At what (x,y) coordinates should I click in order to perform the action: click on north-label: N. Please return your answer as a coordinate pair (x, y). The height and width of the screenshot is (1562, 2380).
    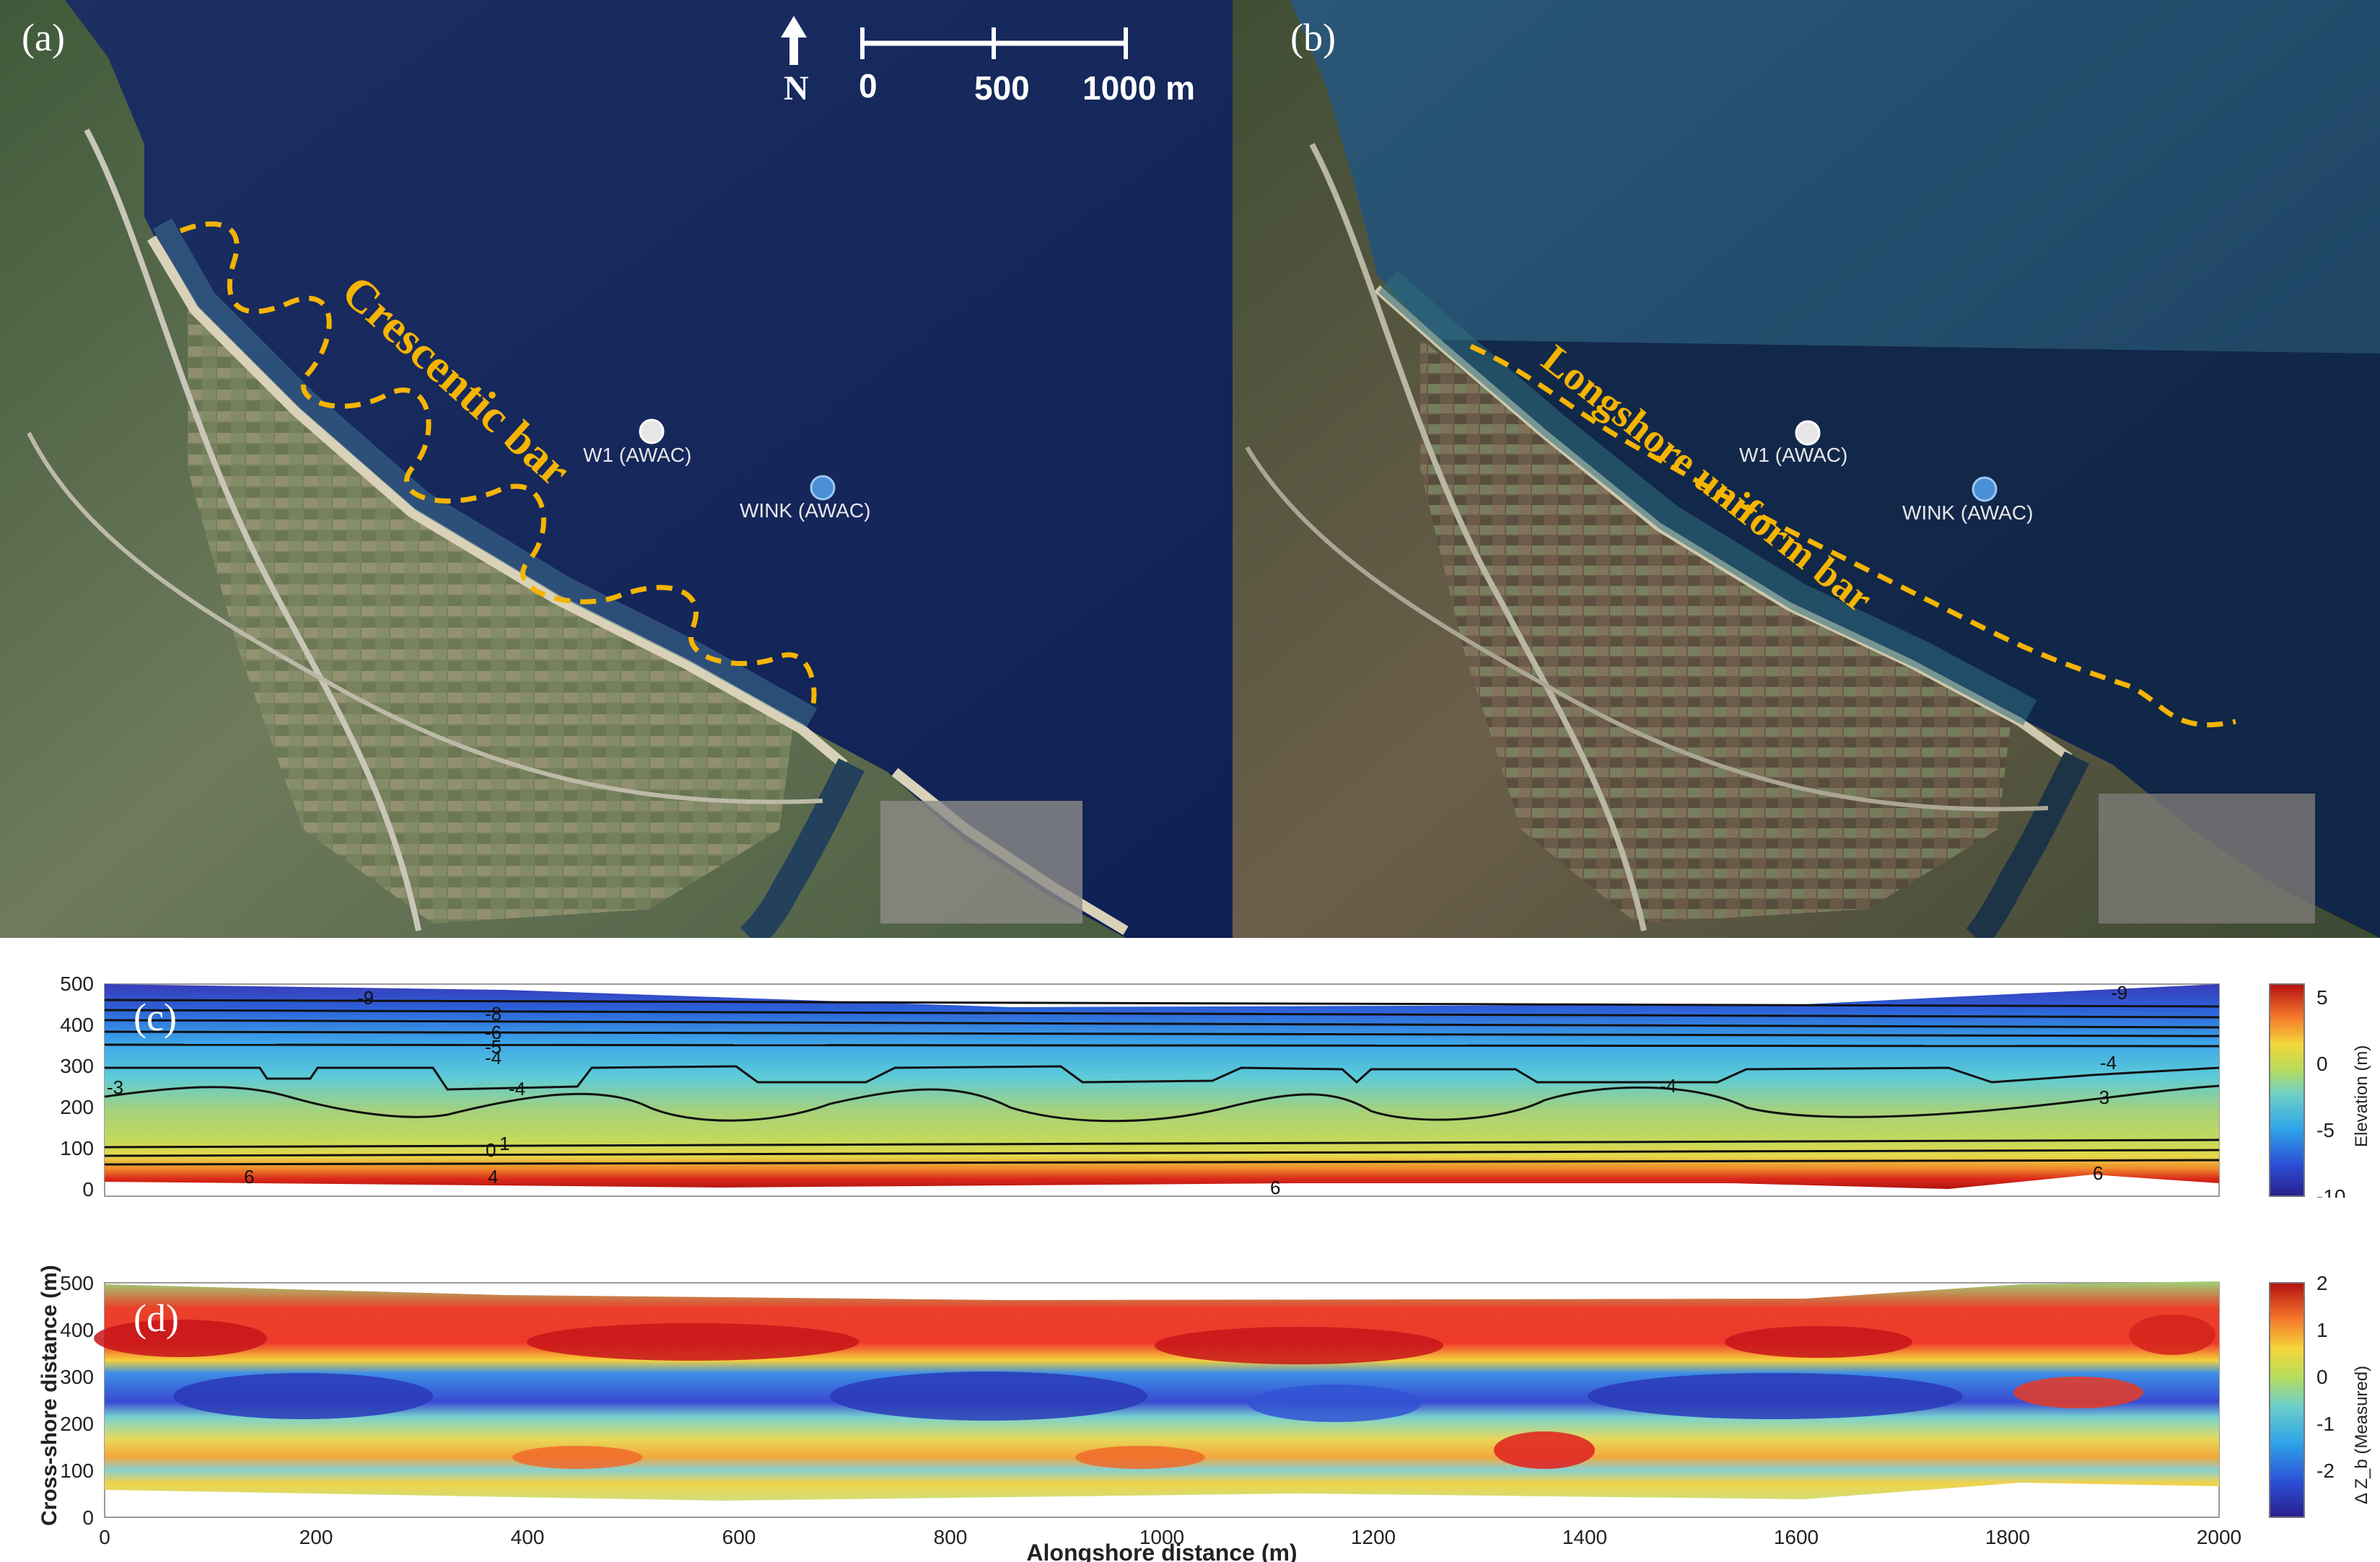
    Looking at the image, I should click on (796, 88).